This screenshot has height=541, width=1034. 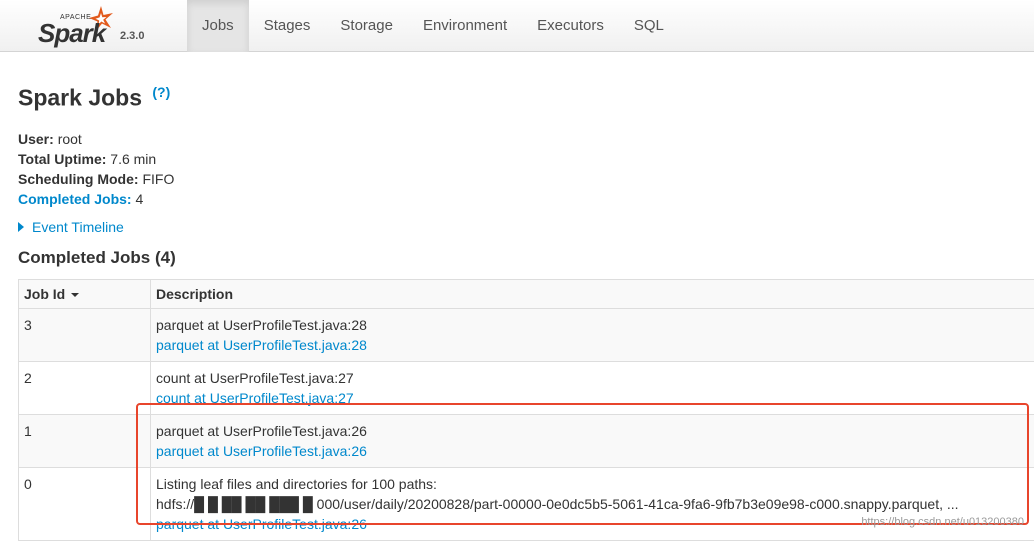 I want to click on tab-storage: Storage, so click(x=366, y=26).